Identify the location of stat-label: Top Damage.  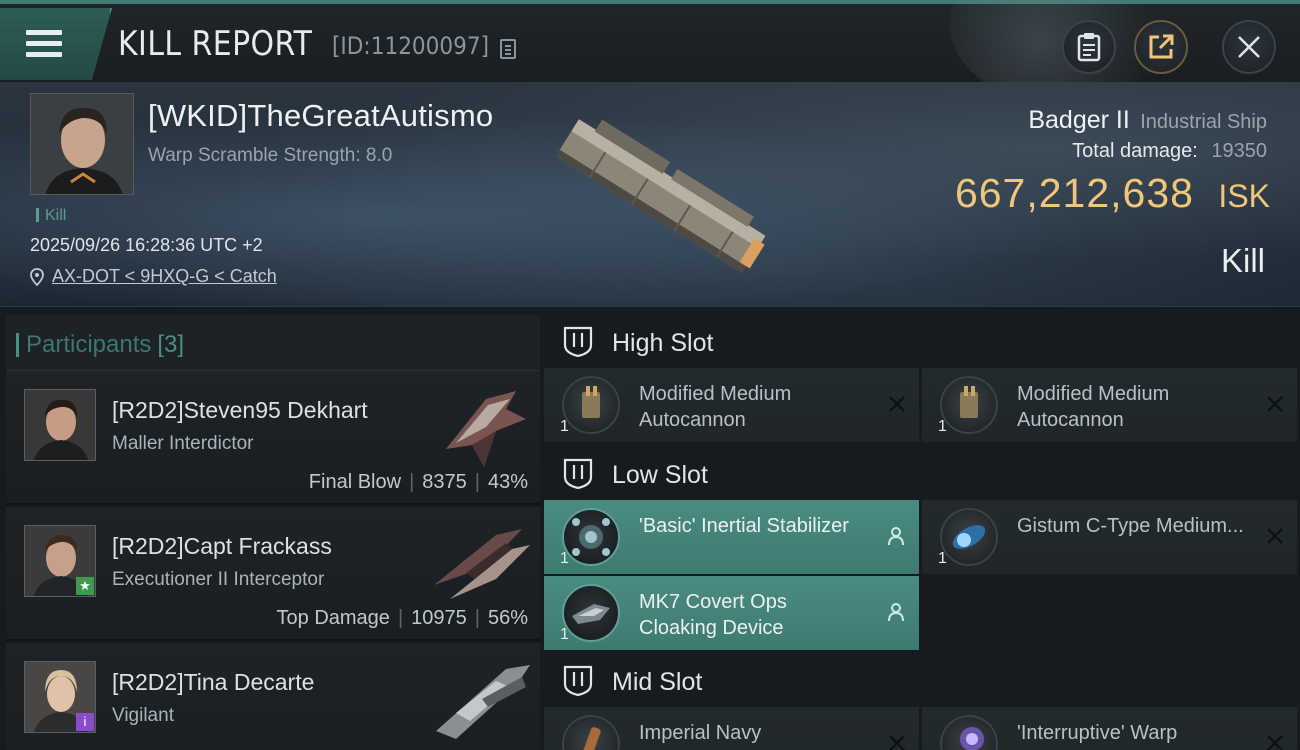
(333, 618).